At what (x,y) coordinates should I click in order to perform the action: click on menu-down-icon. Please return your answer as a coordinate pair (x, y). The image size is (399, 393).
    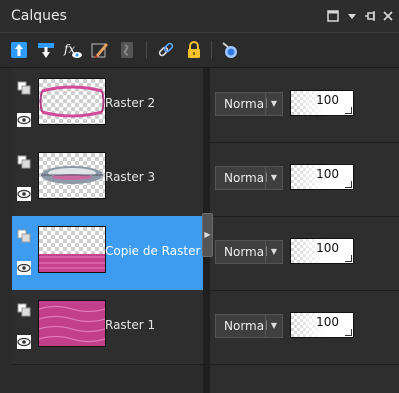
    Looking at the image, I should click on (352, 16).